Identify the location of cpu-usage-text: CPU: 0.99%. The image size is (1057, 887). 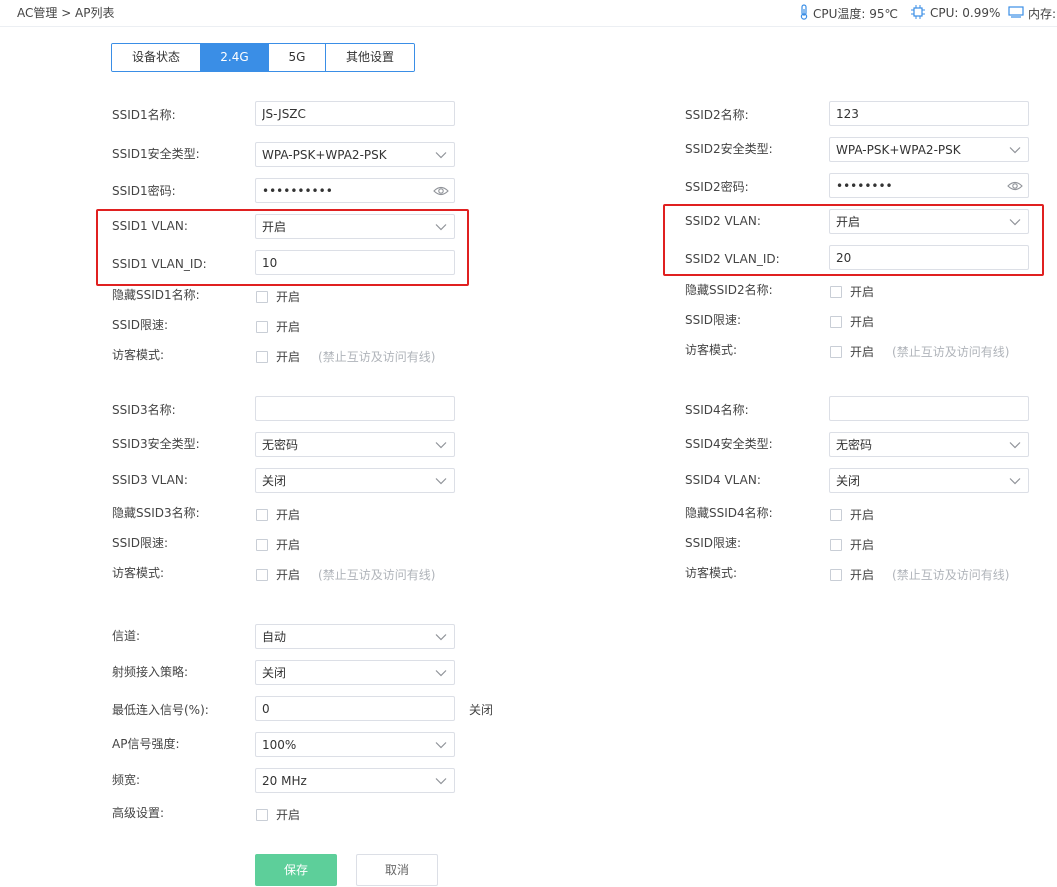
(965, 13).